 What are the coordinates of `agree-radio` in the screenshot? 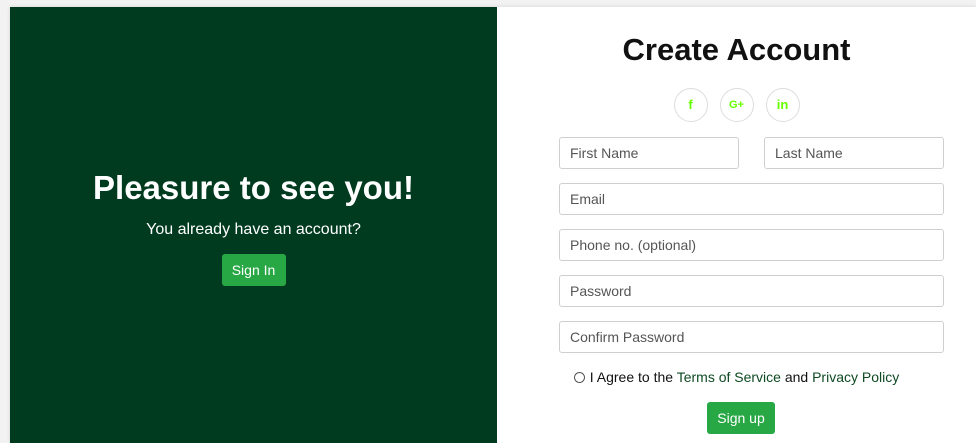 It's located at (579, 377).